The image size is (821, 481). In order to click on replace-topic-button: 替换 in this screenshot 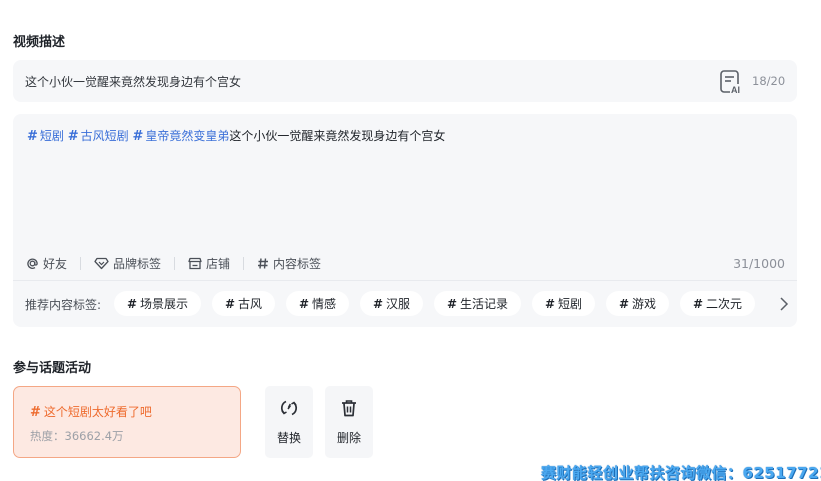, I will do `click(289, 422)`.